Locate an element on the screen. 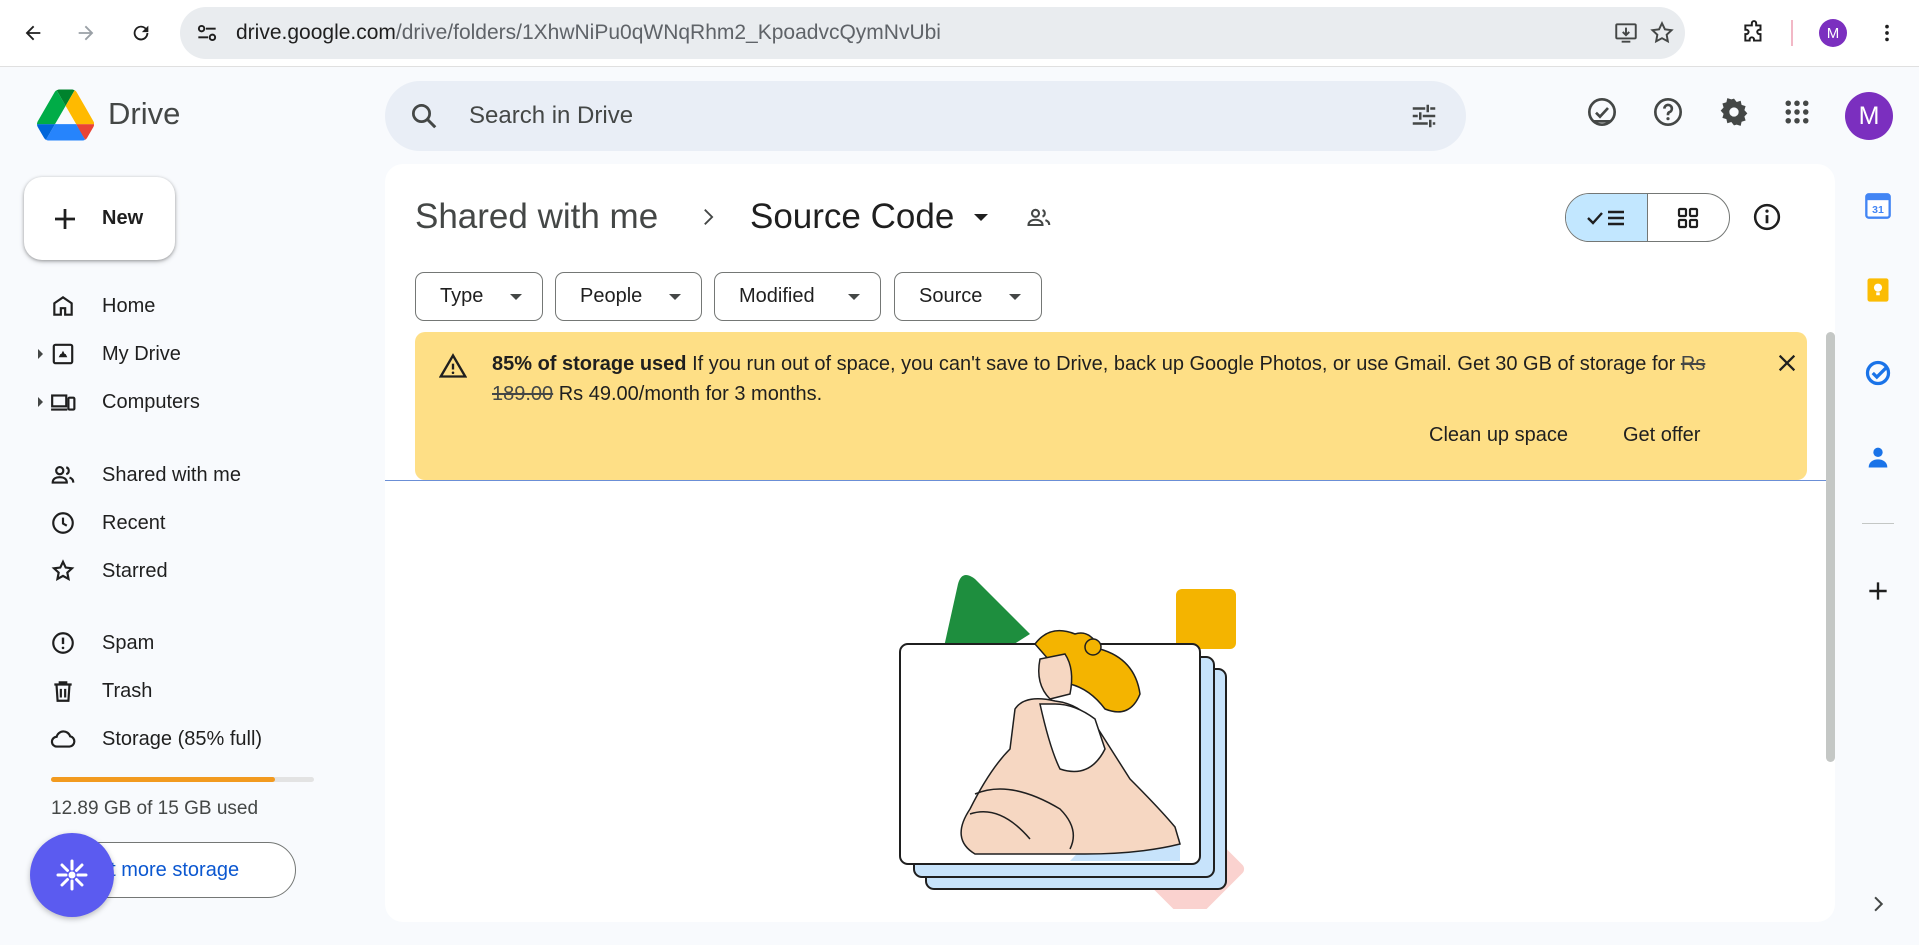  banner-title: 85% of storage used is located at coordinates (589, 364).